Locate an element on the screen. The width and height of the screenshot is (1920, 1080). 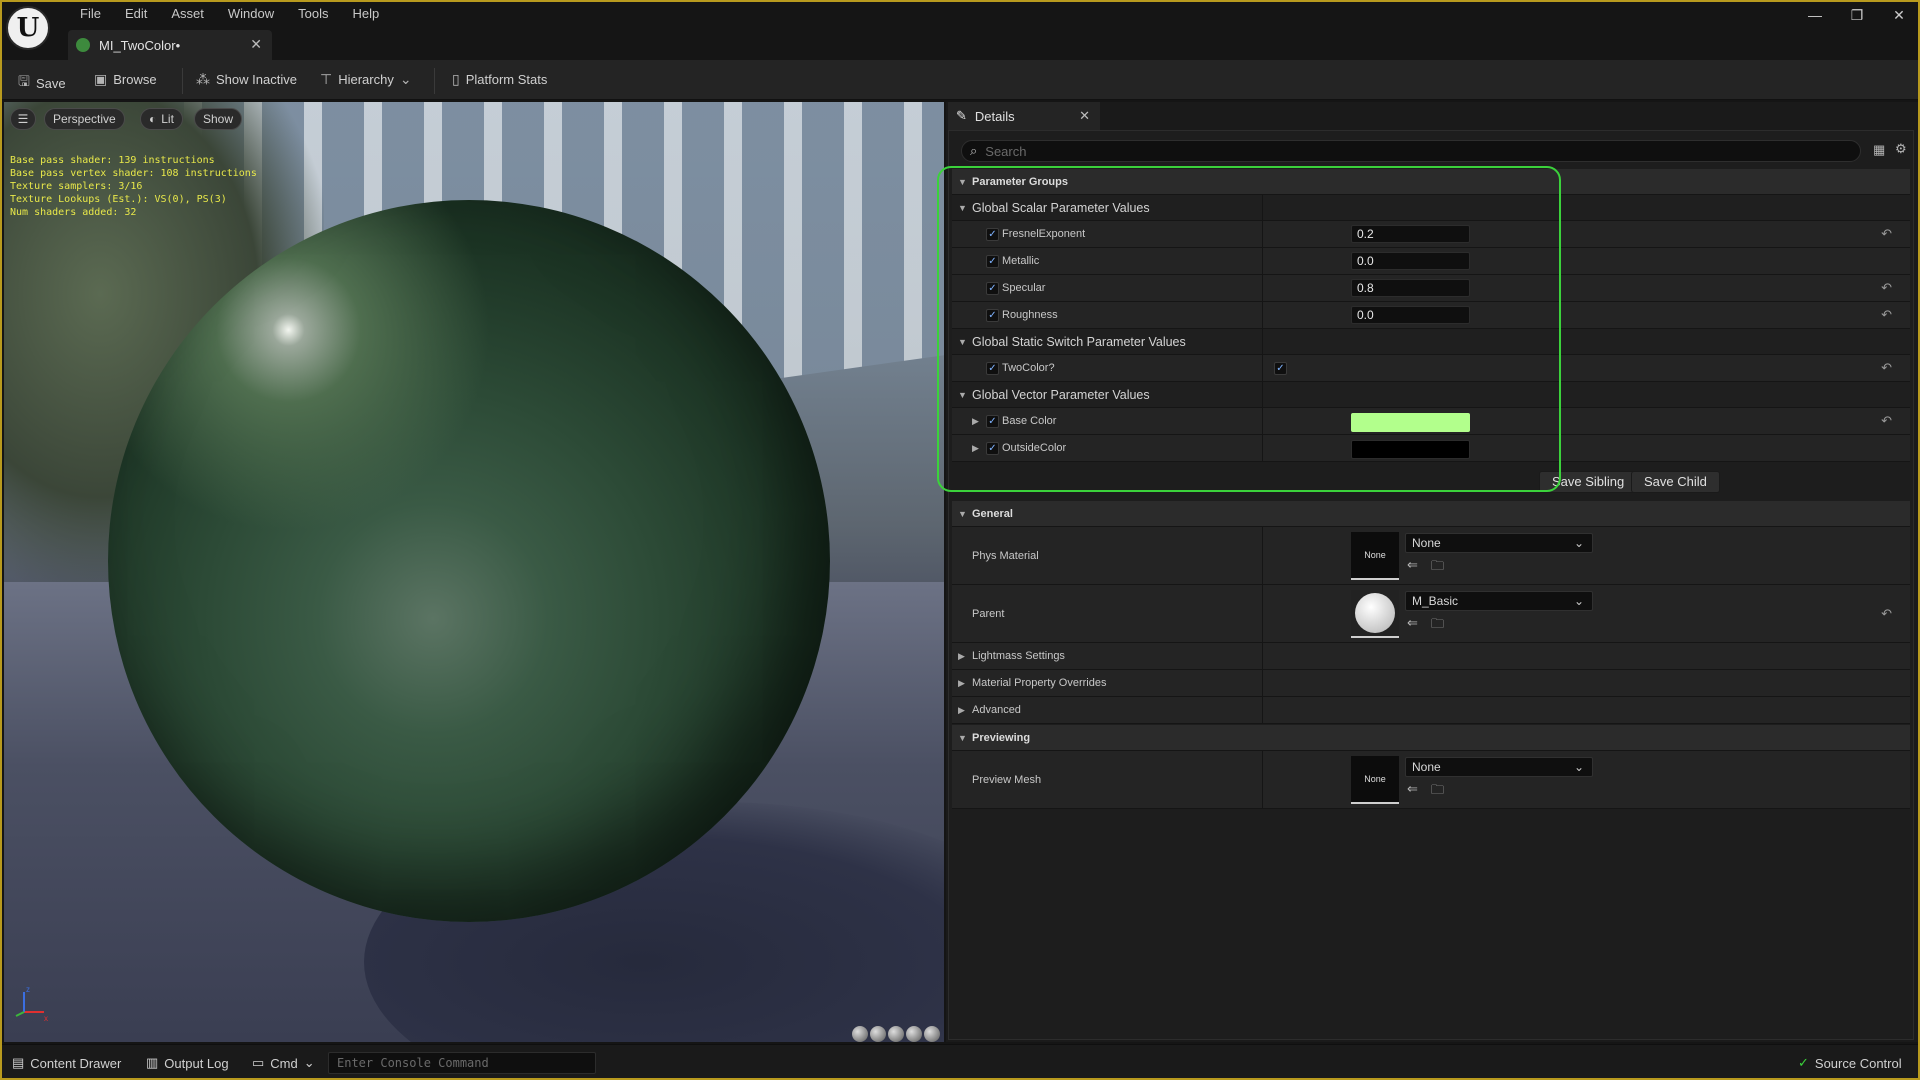
viewport-menu-button: ☰ is located at coordinates (23, 119).